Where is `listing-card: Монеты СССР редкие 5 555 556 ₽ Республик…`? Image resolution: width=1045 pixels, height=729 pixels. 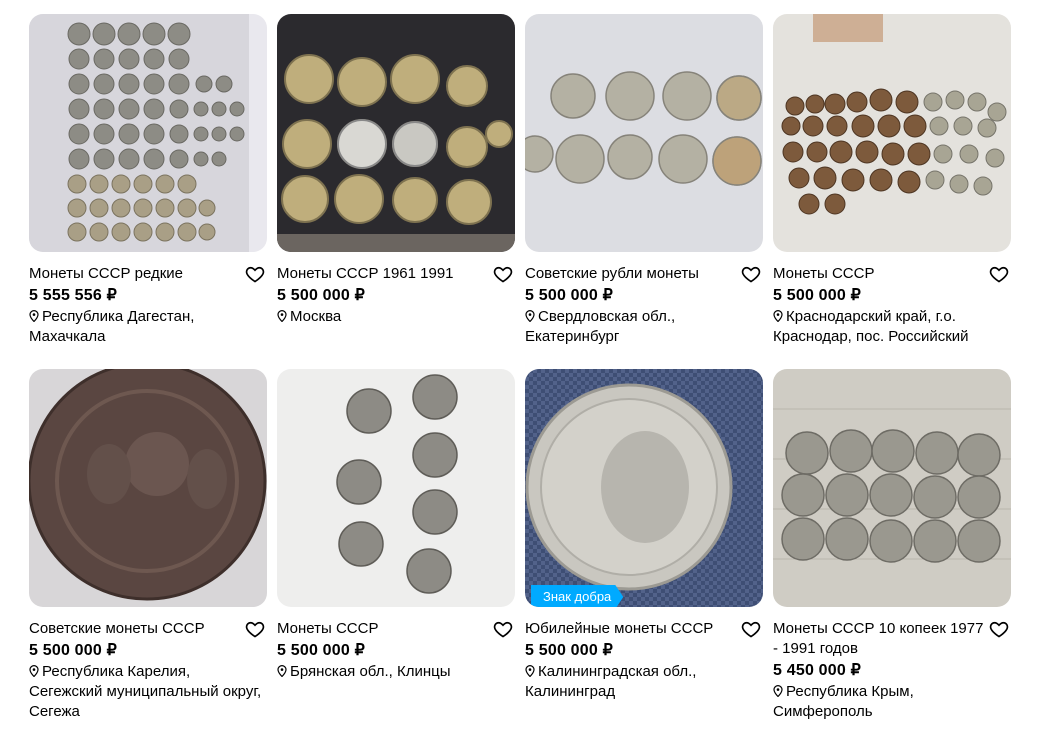 listing-card: Монеты СССР редкие 5 555 556 ₽ Республик… is located at coordinates (148, 180).